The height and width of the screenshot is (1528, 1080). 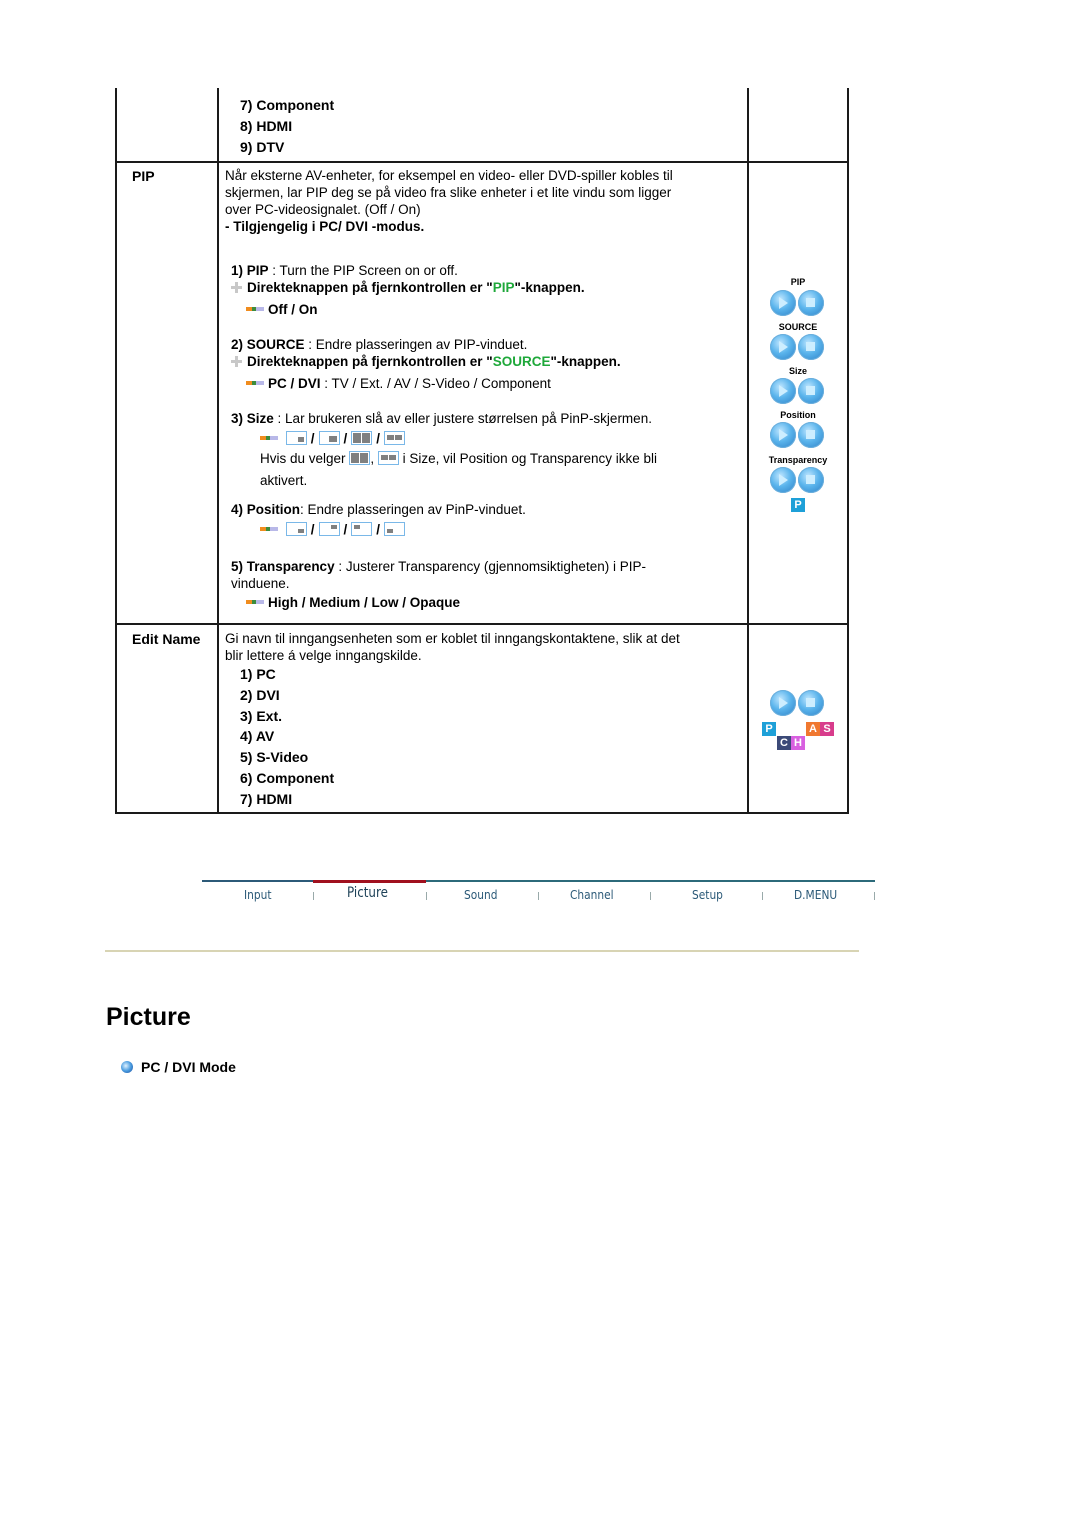 I want to click on list-item: 4) AV, so click(x=257, y=736).